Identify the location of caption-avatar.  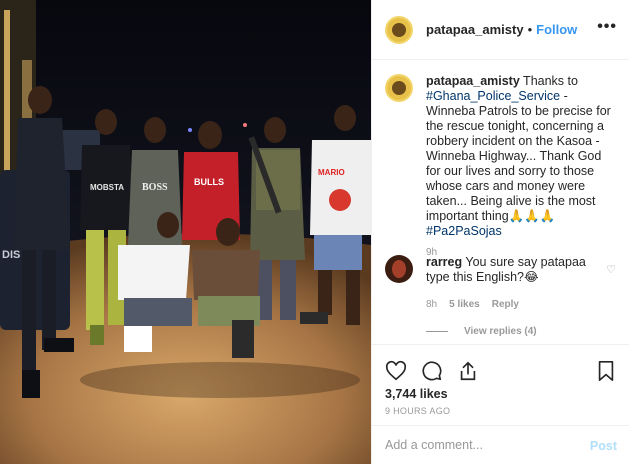
(399, 88).